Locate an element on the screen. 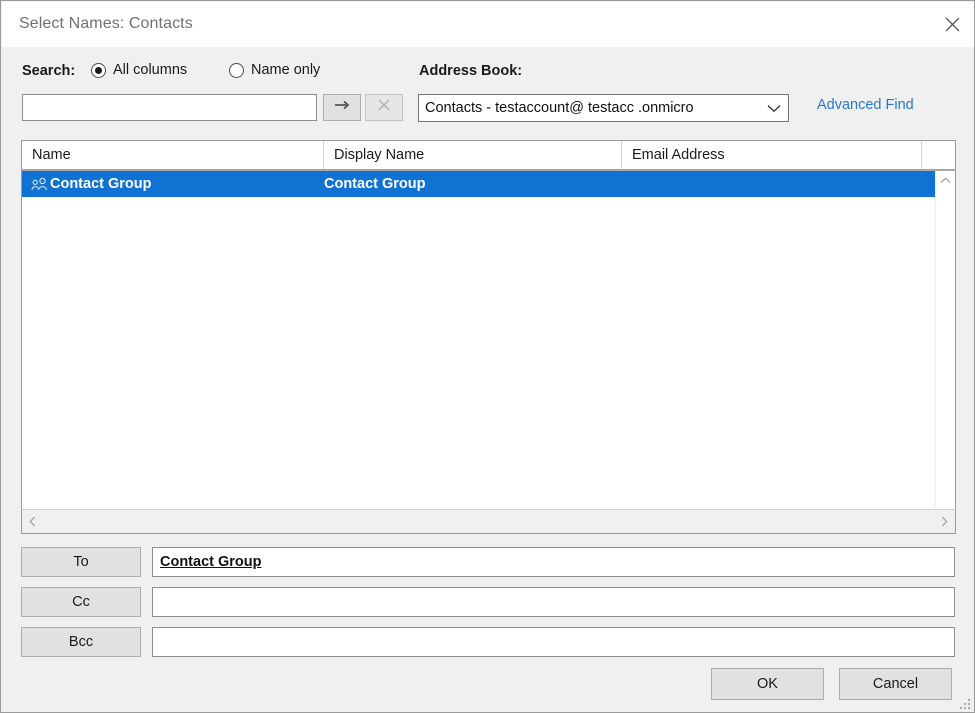 This screenshot has height=713, width=975. title-bar: Select Names: Contacts is located at coordinates (488, 24).